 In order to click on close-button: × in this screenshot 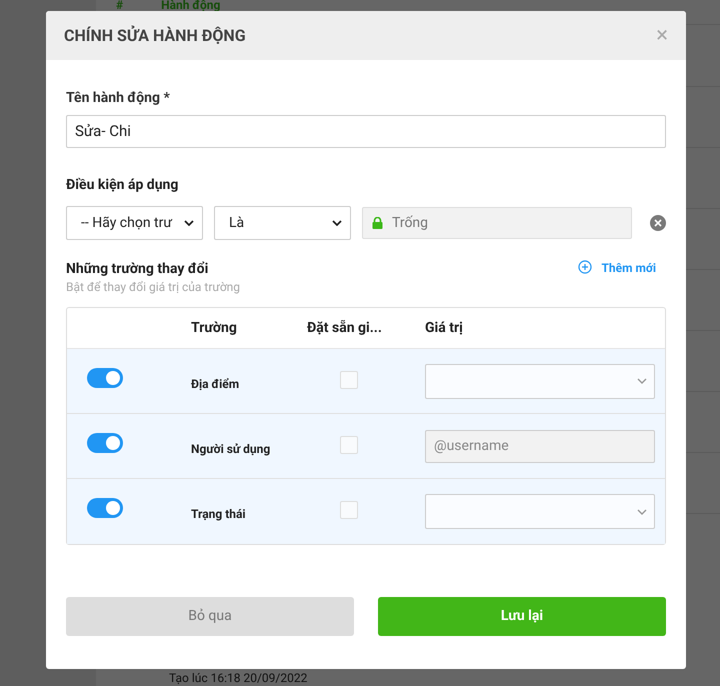, I will do `click(662, 35)`.